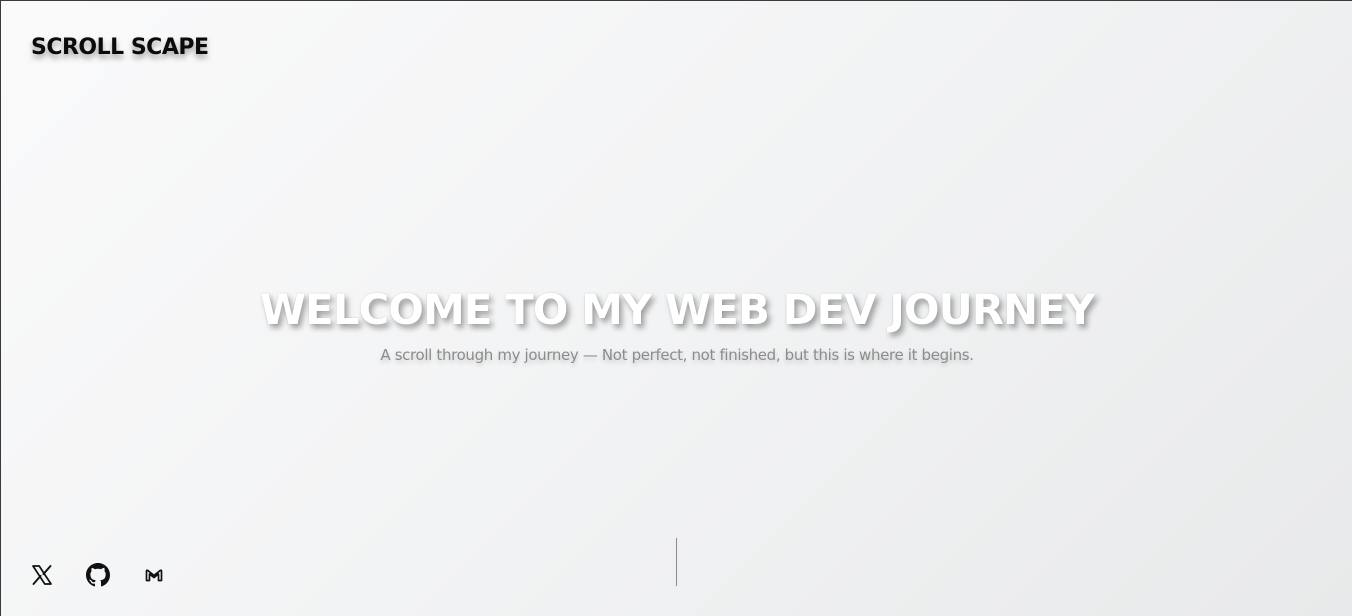 This screenshot has width=1352, height=616. What do you see at coordinates (677, 309) in the screenshot?
I see `hero-title: WELCOME TO MY WEB DEV JOURNEY` at bounding box center [677, 309].